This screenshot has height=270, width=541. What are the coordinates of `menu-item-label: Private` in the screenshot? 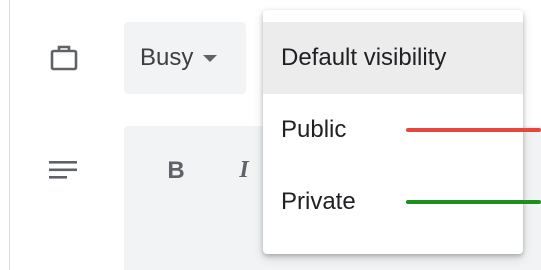 It's located at (318, 201).